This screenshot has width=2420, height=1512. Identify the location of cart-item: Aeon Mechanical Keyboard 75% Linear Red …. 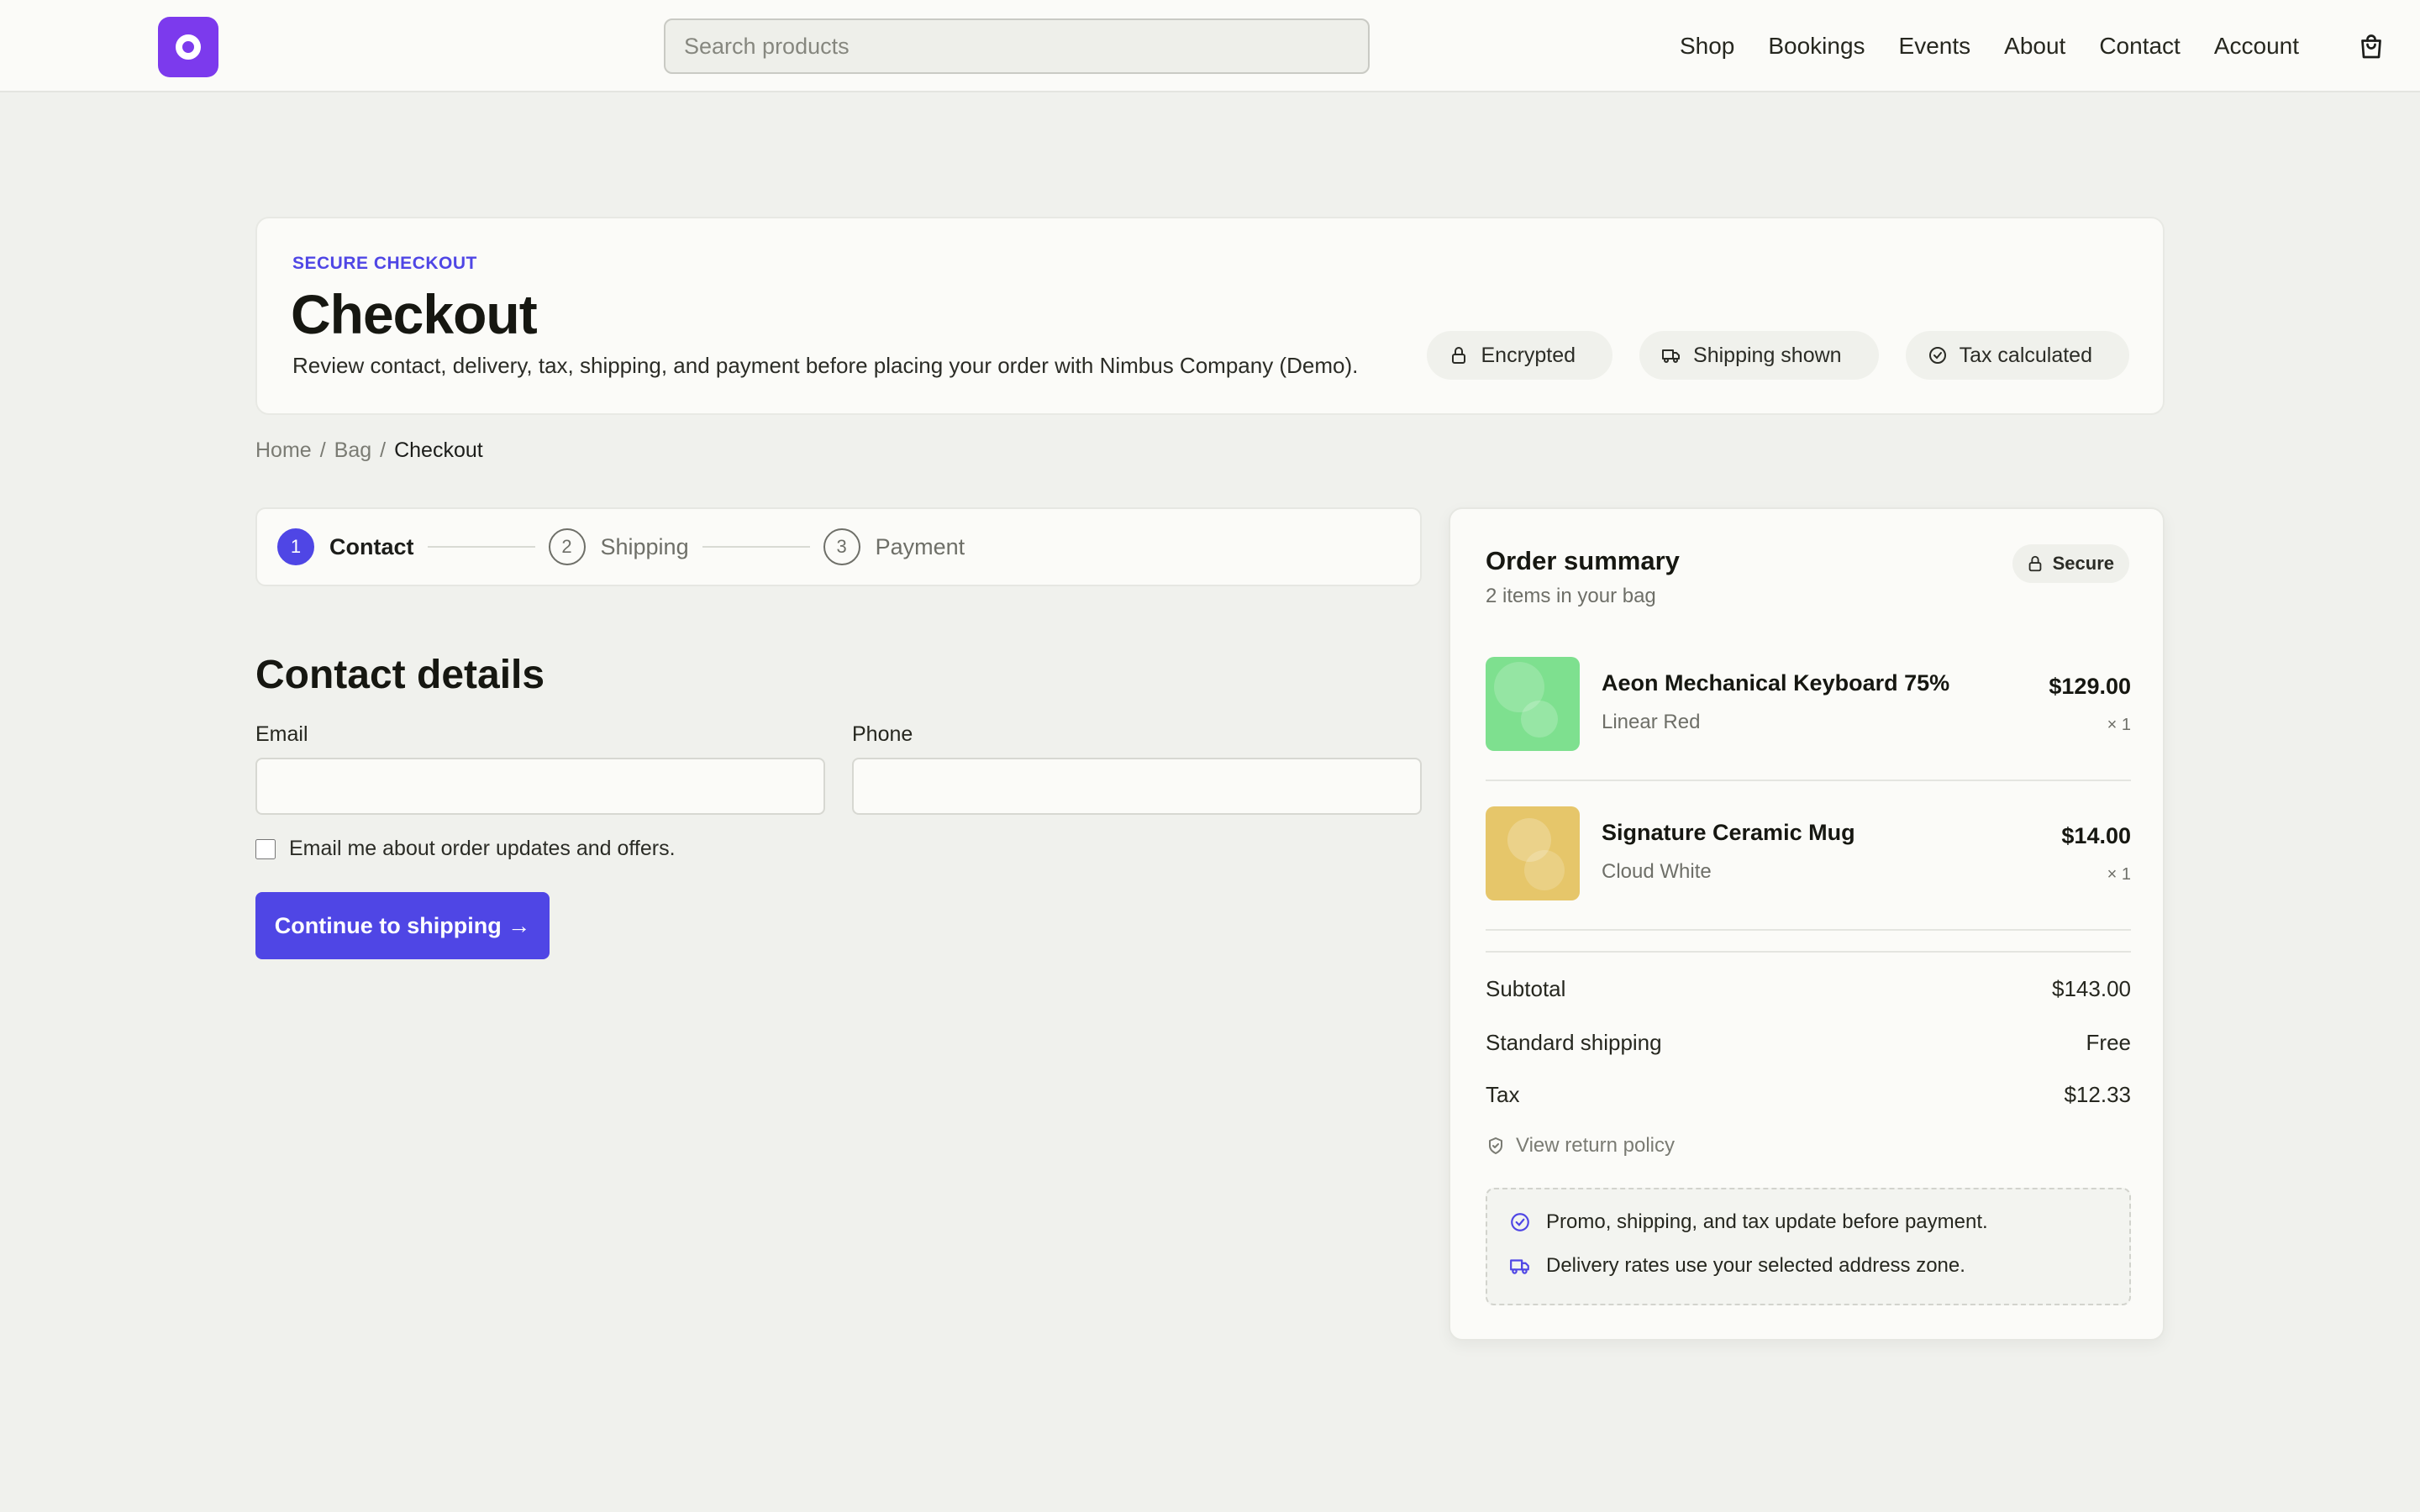
(1808, 704).